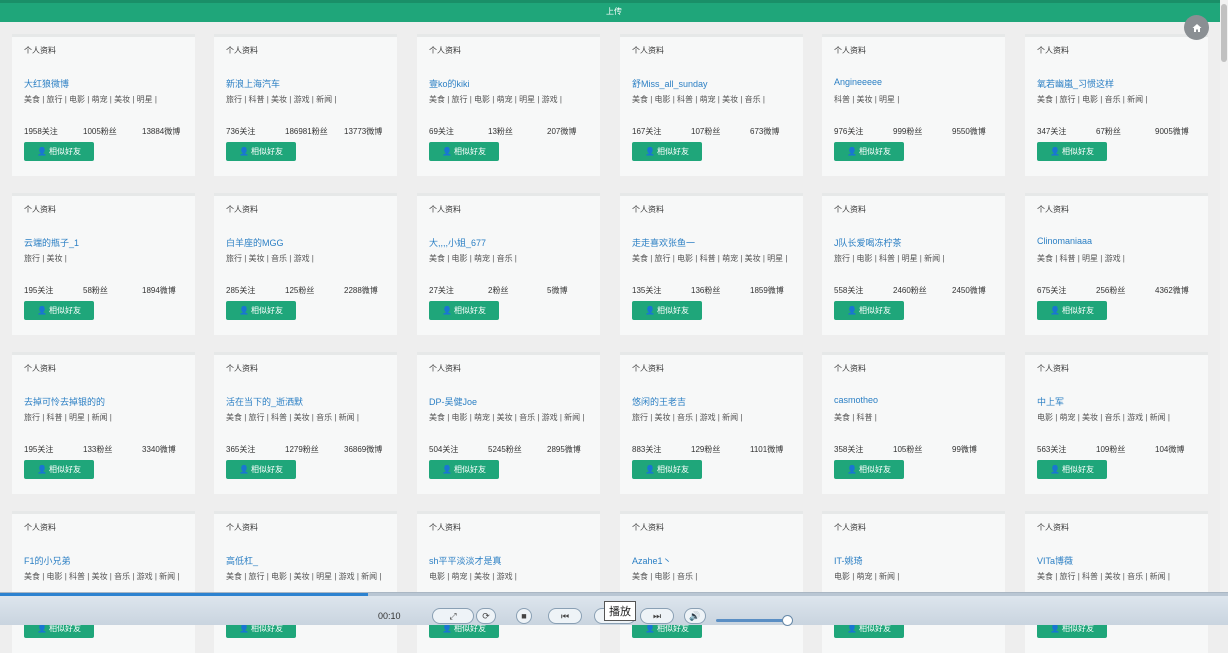  I want to click on profile-name-link: casmotheo, so click(856, 400).